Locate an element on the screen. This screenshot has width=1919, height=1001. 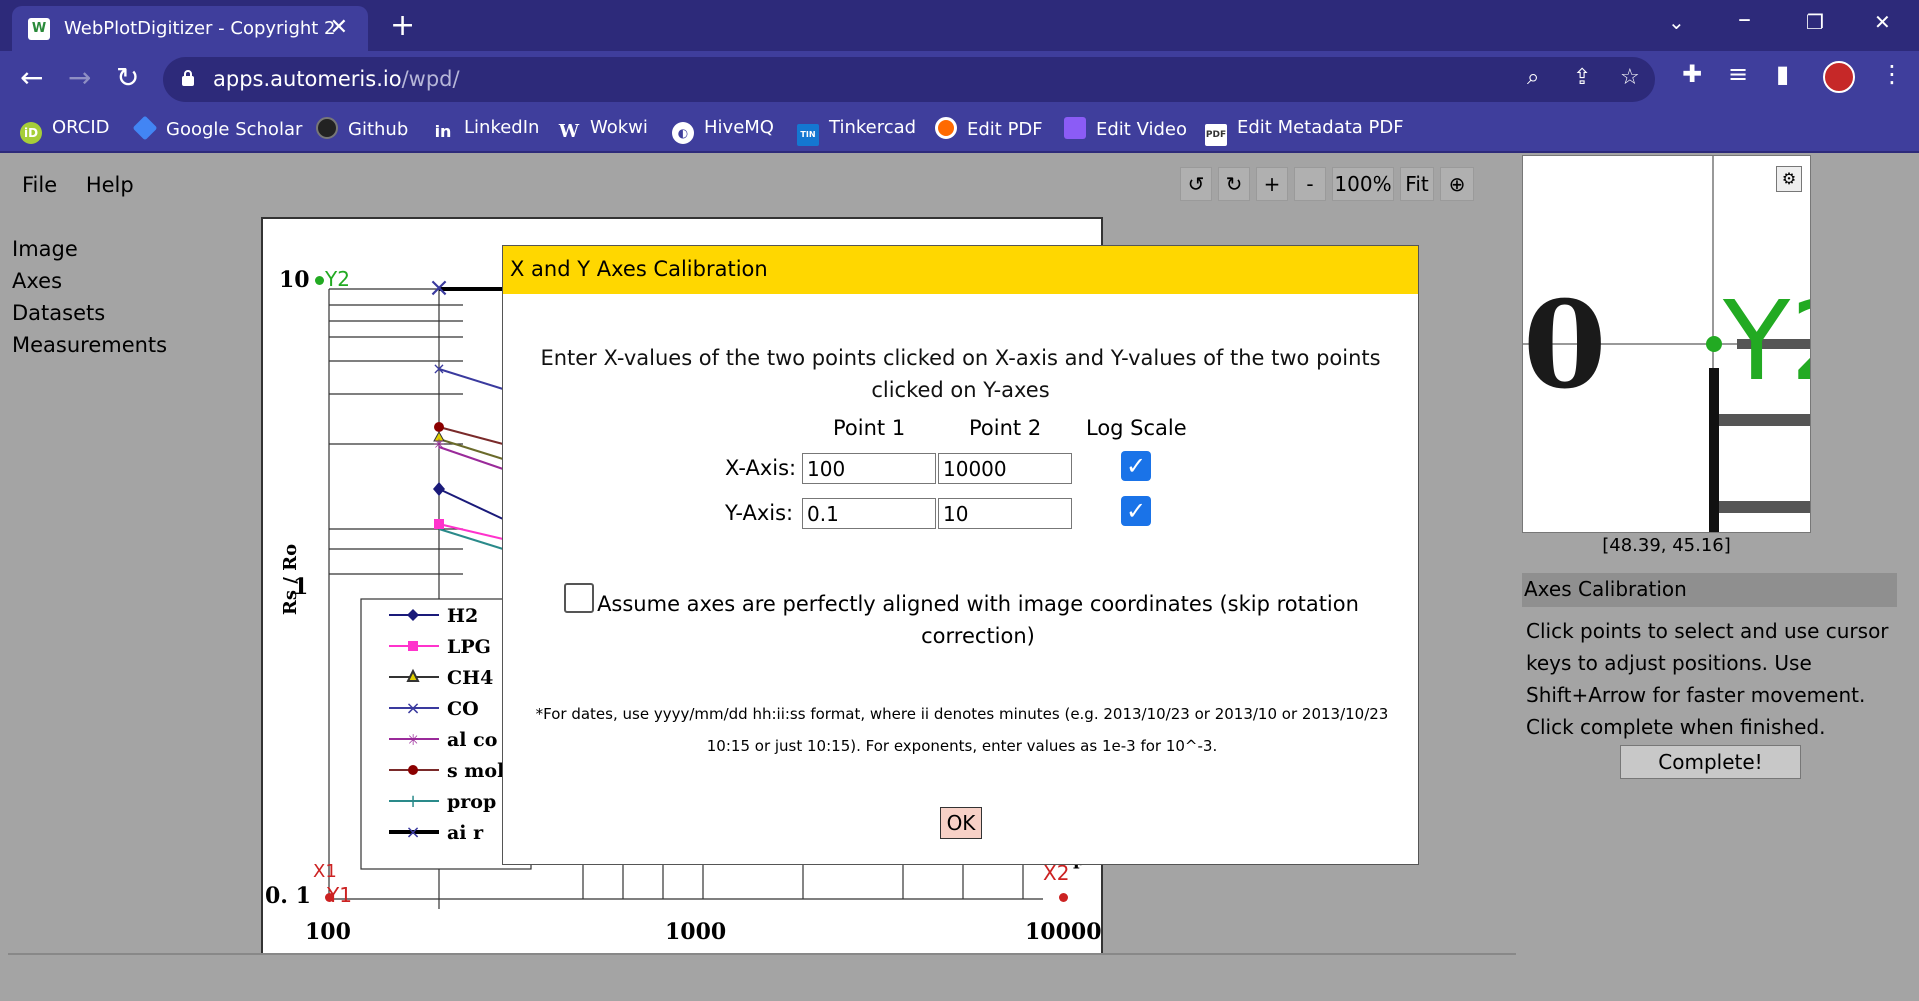
x-axis-label: X-Axis: is located at coordinates (761, 468).